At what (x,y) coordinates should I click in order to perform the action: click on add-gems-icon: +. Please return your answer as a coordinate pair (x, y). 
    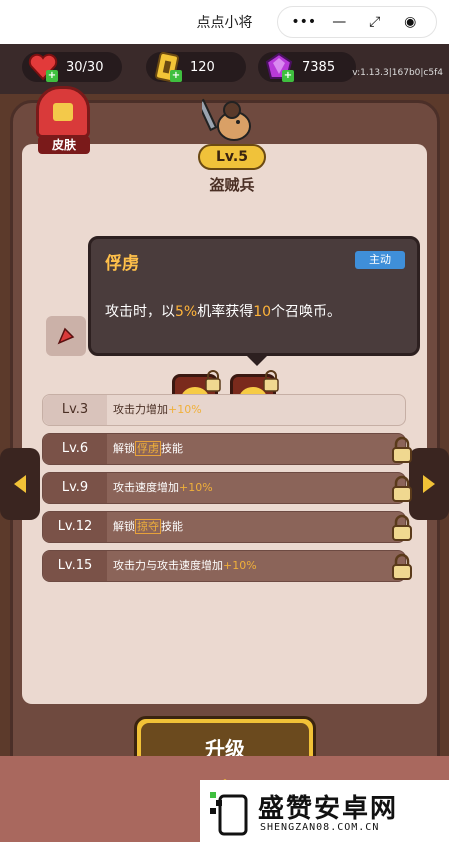
    Looking at the image, I should click on (288, 76).